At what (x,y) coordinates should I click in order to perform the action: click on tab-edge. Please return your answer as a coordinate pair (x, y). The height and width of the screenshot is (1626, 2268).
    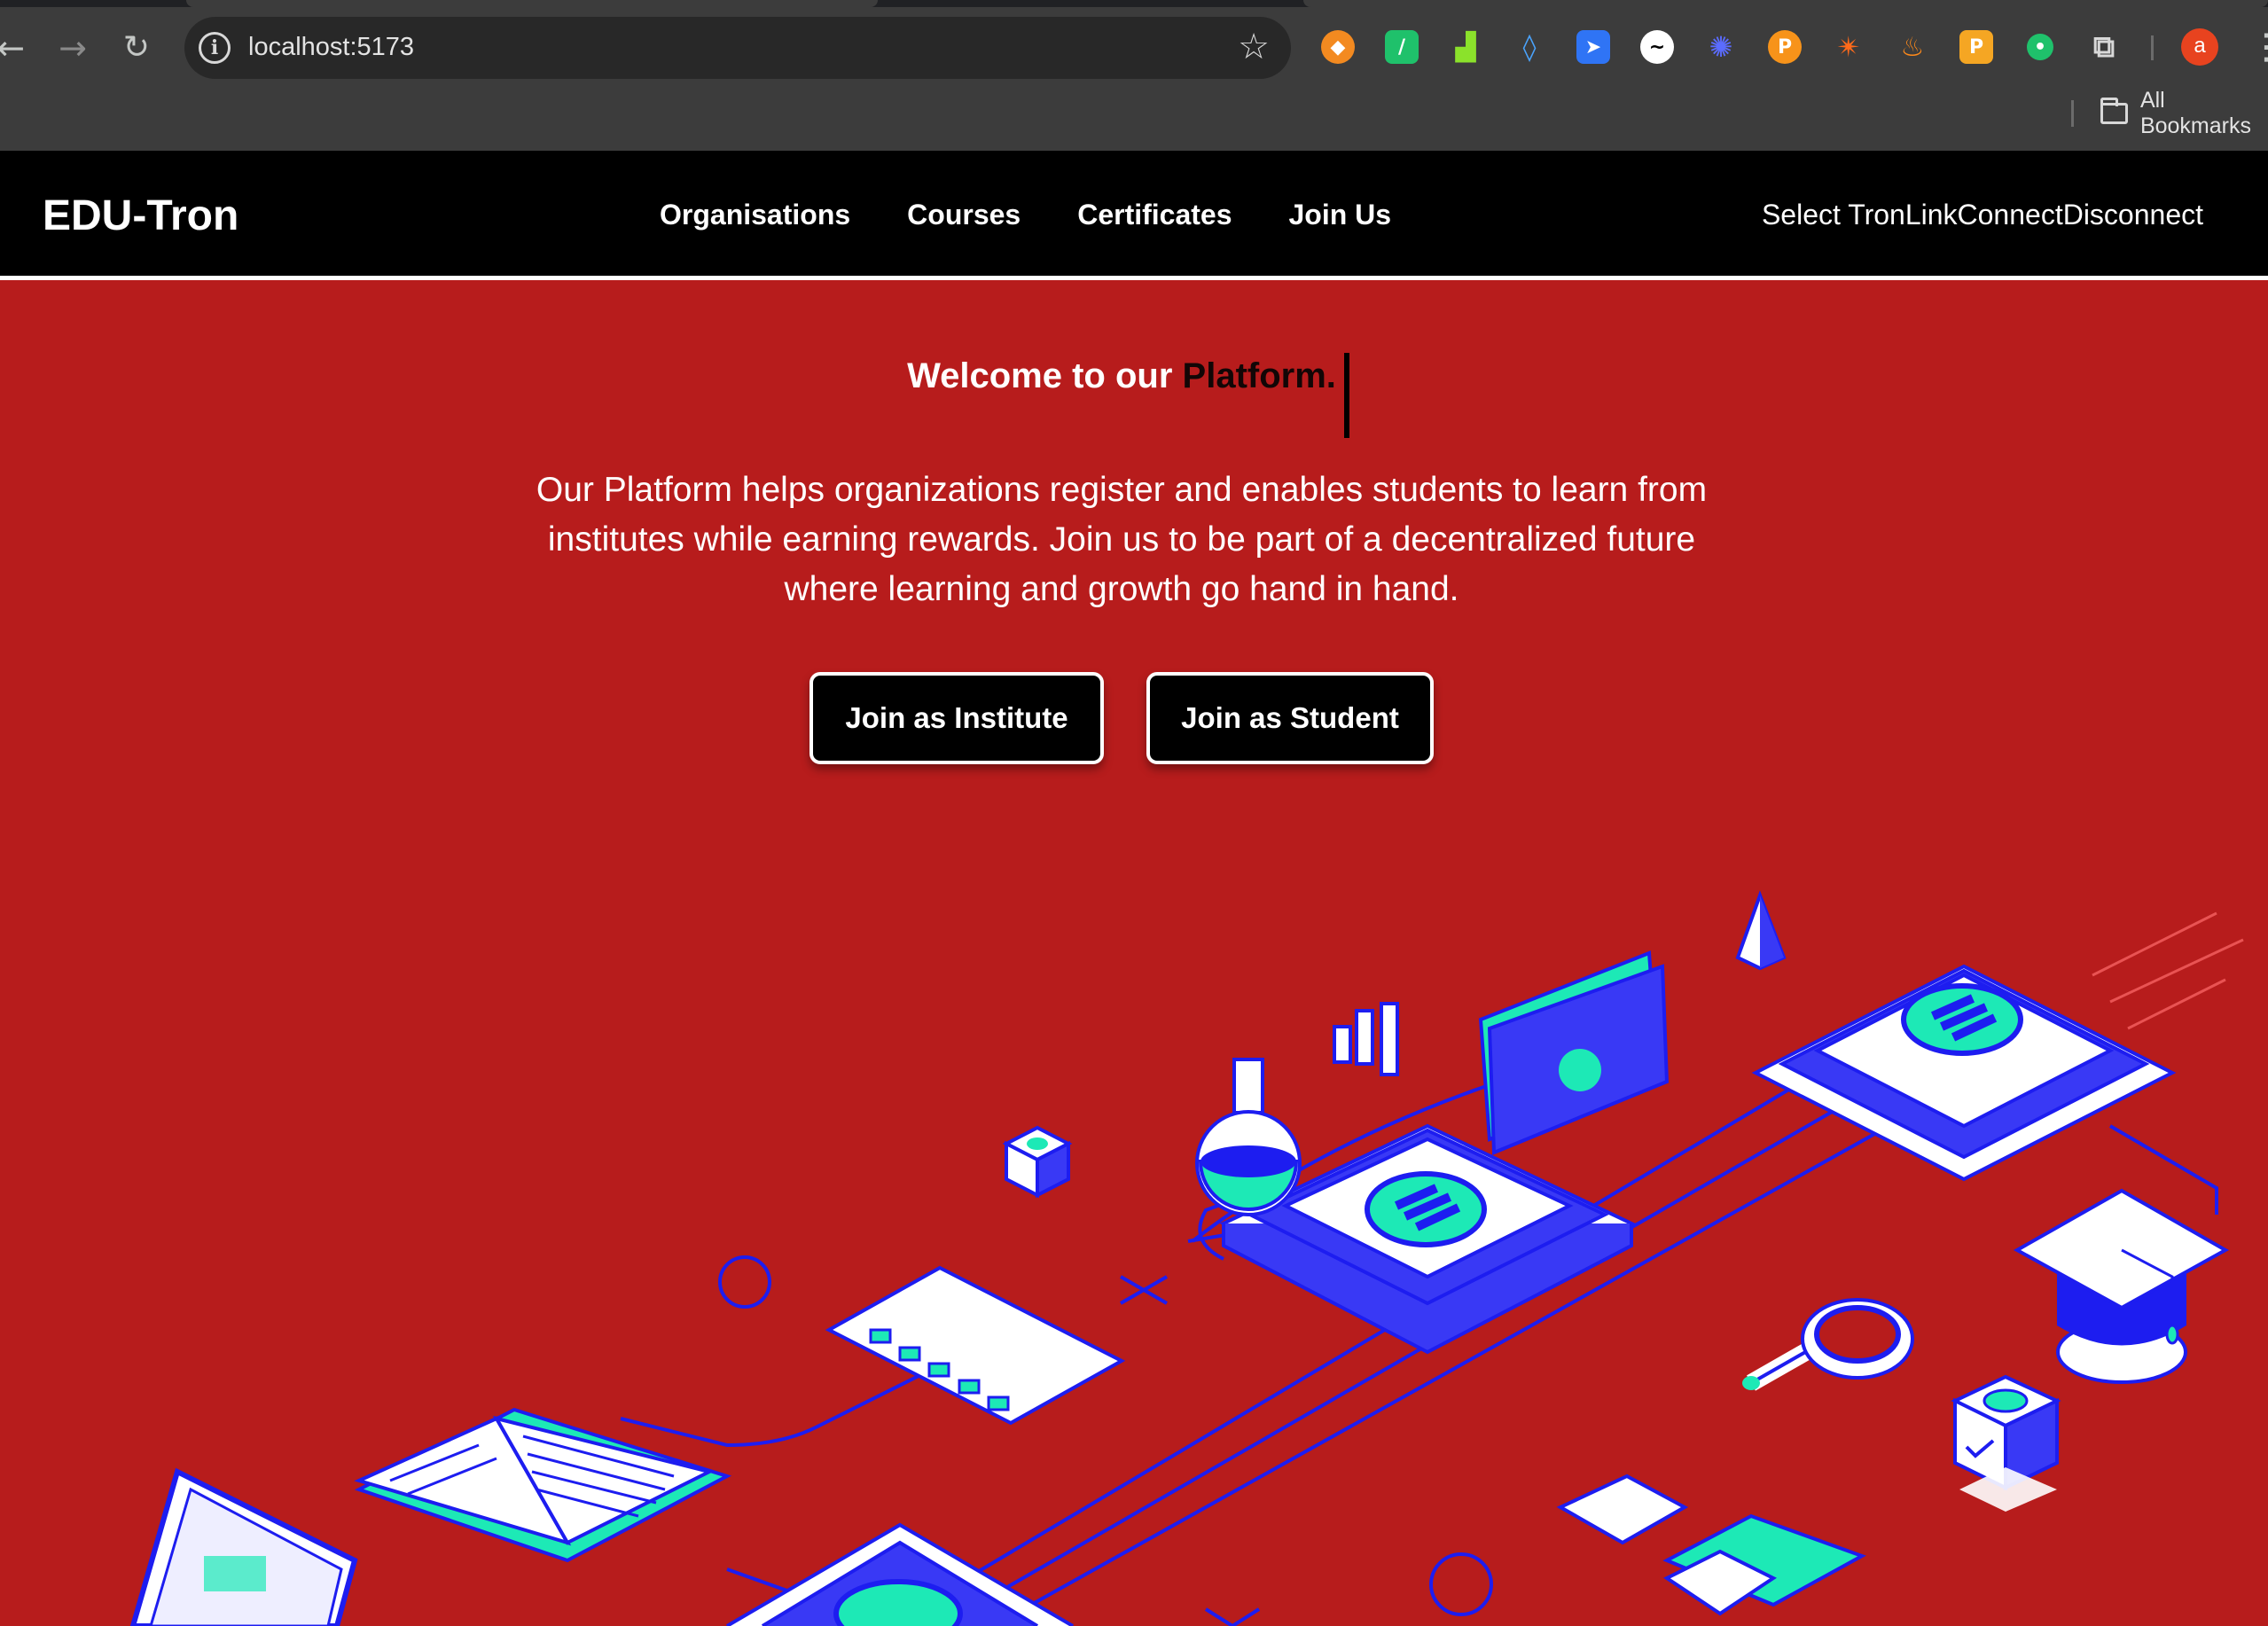
    Looking at the image, I should click on (1785, 3).